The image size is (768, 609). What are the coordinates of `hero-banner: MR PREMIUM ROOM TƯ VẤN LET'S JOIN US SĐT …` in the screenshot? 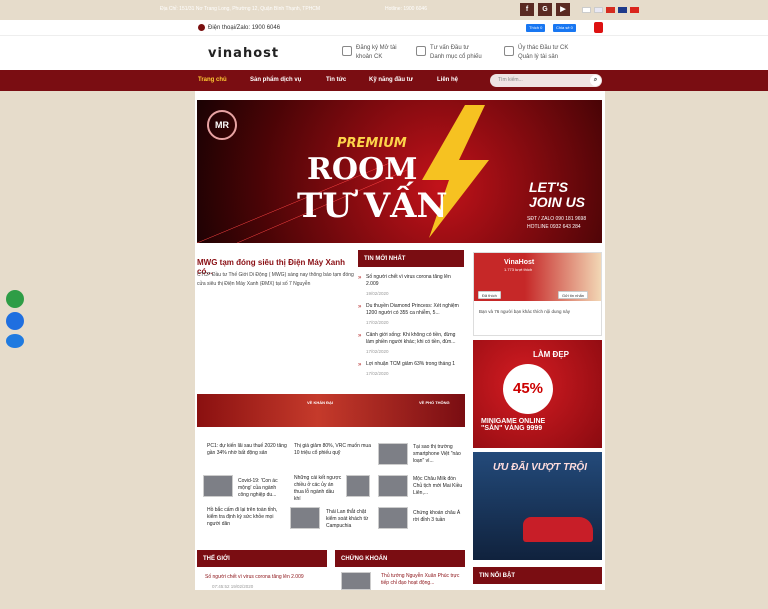 It's located at (399, 171).